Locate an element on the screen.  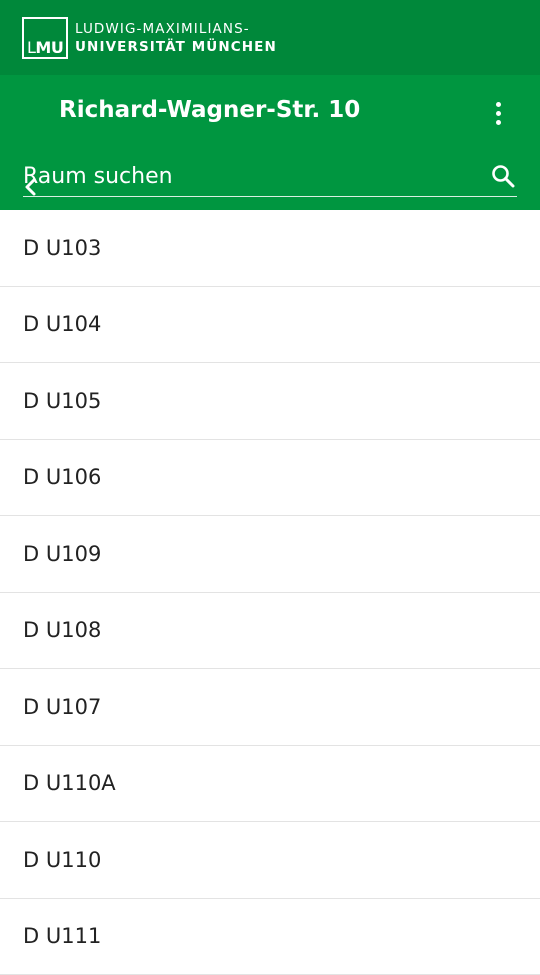
list-item: D U109 is located at coordinates (270, 554).